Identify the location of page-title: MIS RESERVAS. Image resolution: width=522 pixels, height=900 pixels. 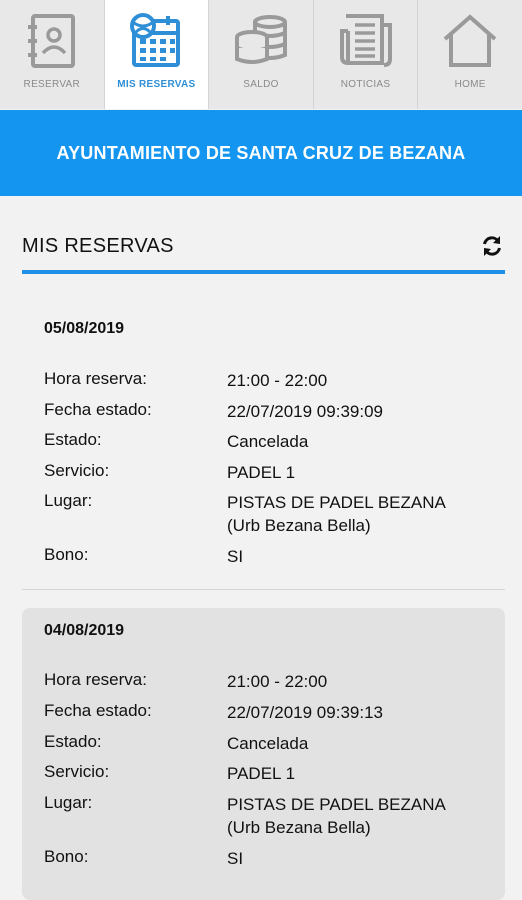
(98, 245).